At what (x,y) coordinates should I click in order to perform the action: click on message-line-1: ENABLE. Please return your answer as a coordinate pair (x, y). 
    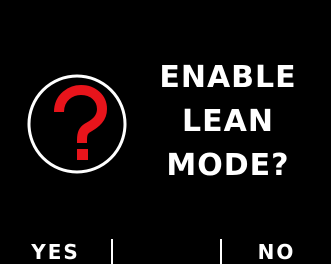
    Looking at the image, I should click on (228, 77).